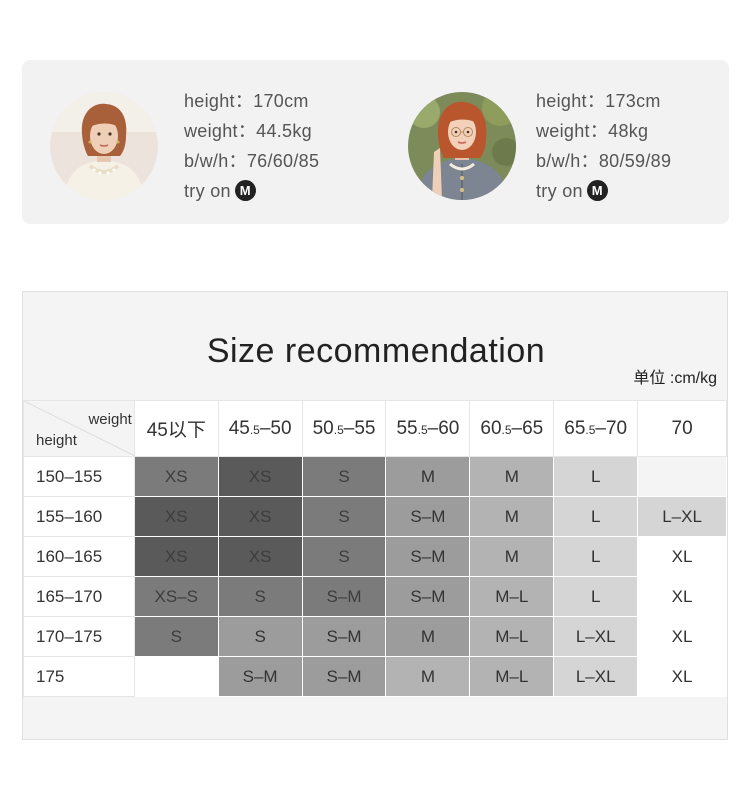  I want to click on weight-column-header: 60.5–65, so click(512, 428).